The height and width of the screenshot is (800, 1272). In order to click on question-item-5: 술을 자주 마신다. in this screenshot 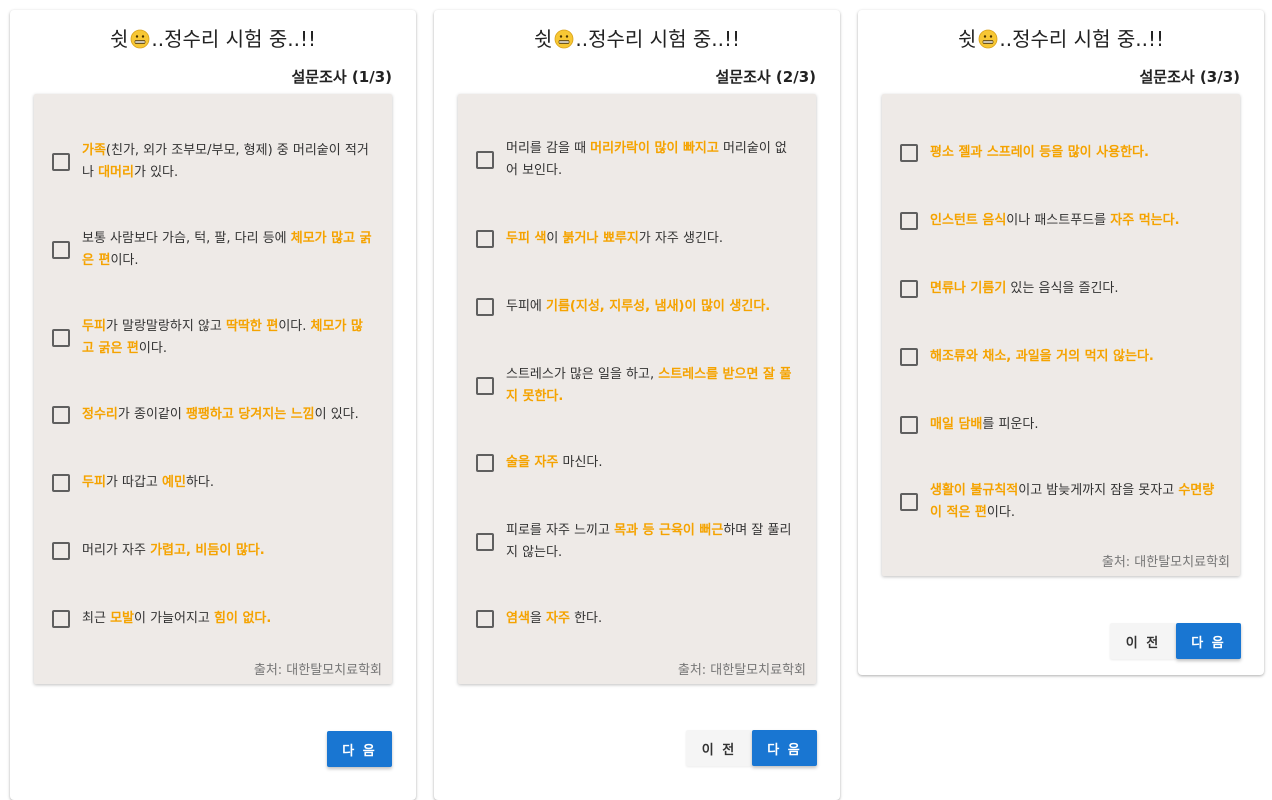, I will do `click(637, 463)`.